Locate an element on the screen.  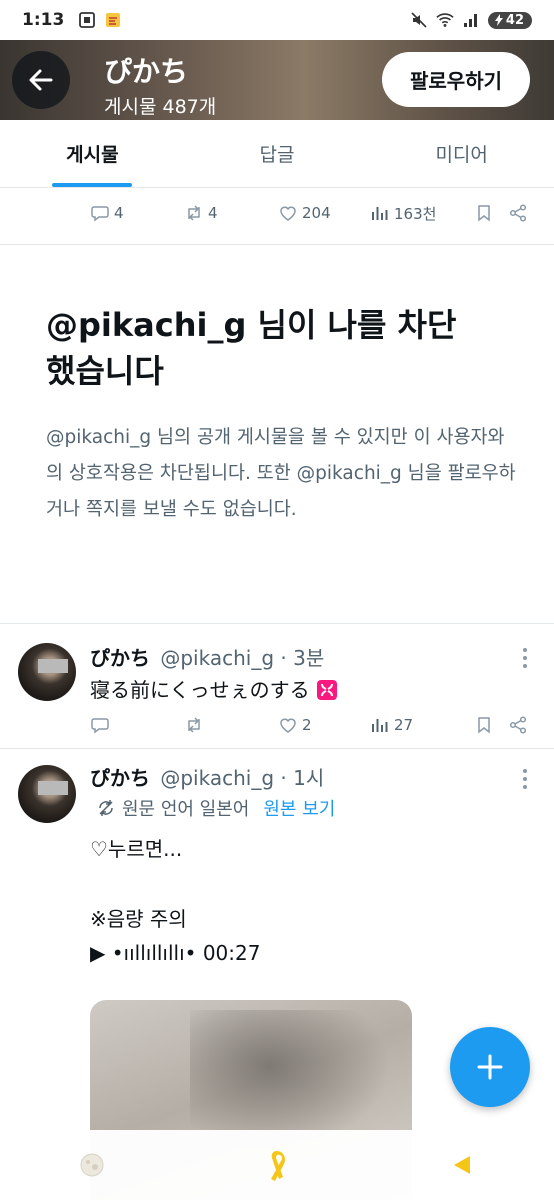
profile-tabs: 게시물 답글 미디어 is located at coordinates (277, 154).